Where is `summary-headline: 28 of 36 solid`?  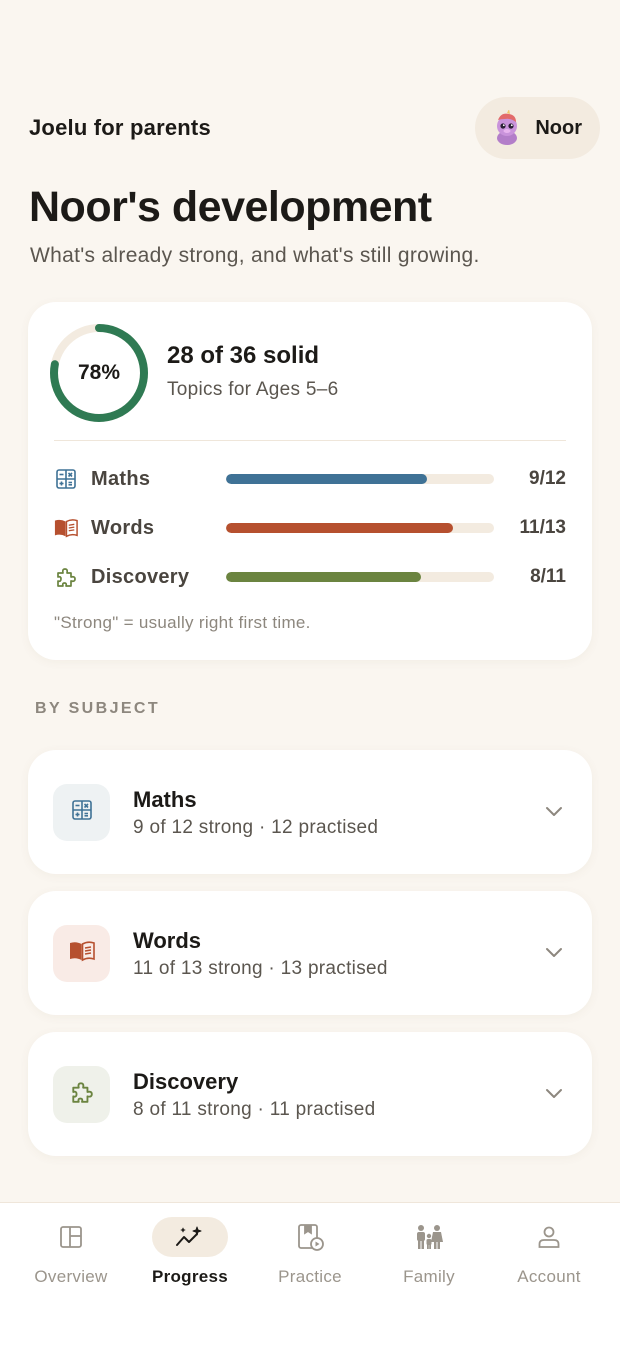 summary-headline: 28 of 36 solid is located at coordinates (243, 355).